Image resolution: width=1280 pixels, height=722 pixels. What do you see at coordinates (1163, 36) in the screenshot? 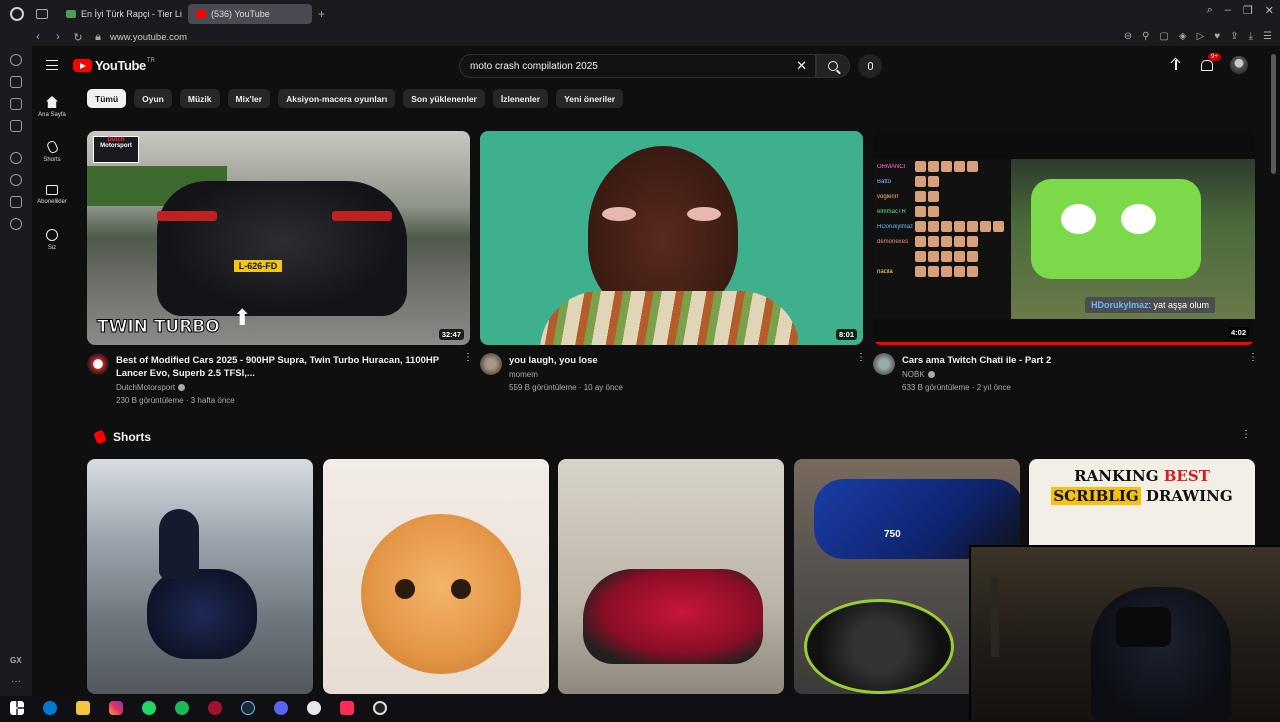
I see `snapshot-icon: ▢` at bounding box center [1163, 36].